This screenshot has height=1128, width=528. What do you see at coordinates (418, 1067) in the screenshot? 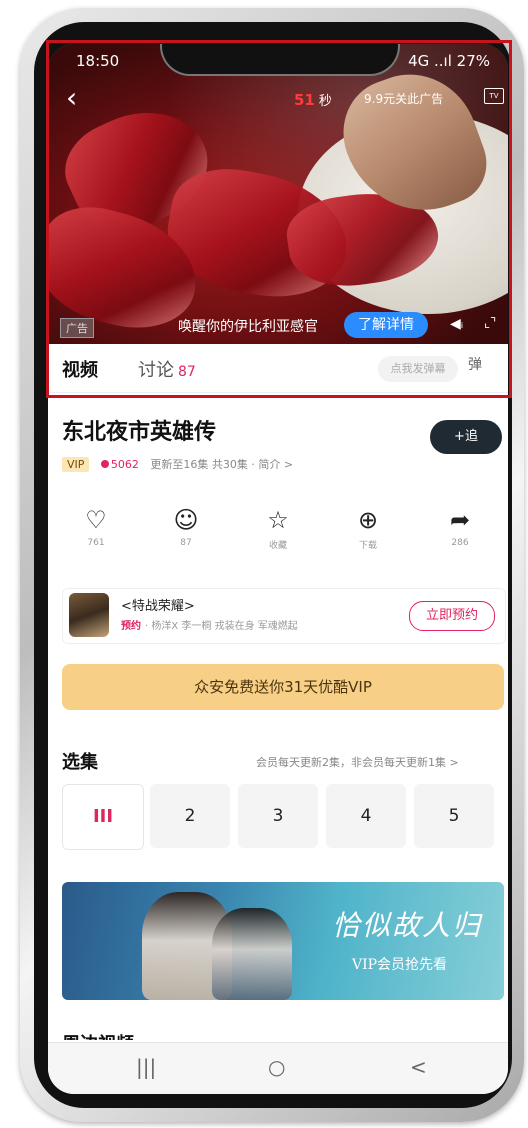
I see `back-button: <` at bounding box center [418, 1067].